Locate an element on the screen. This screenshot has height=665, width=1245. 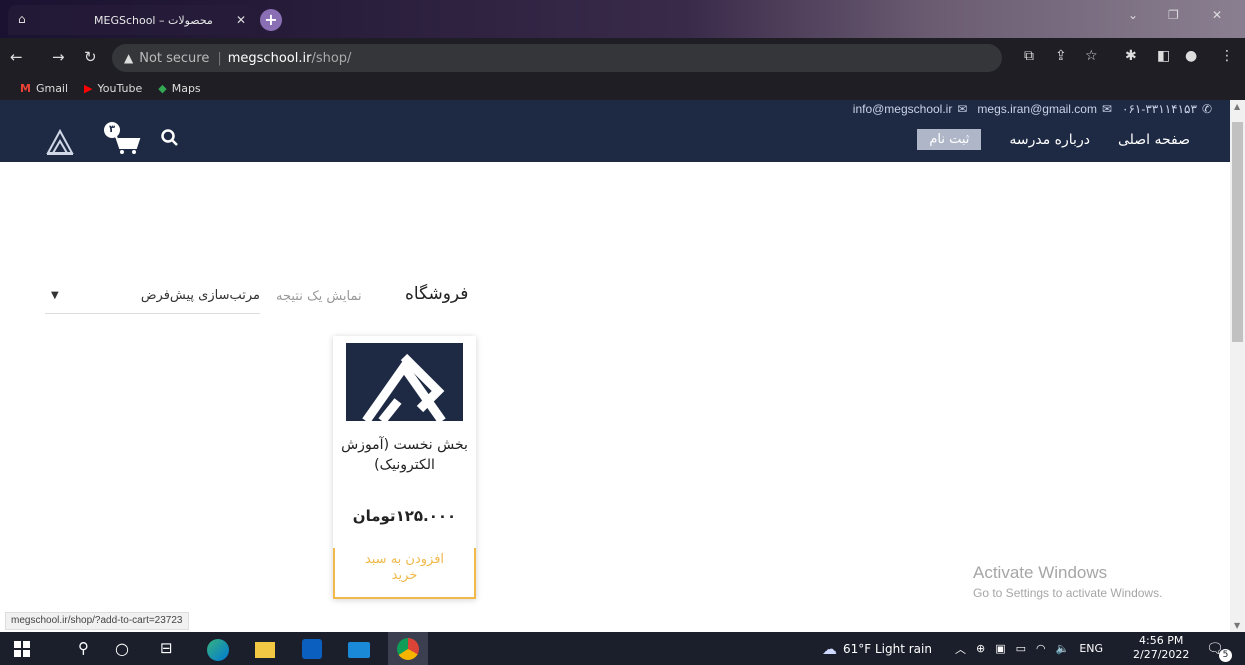
contact-email-1: ✉ megs.iran@gmail.com is located at coordinates (1044, 109).